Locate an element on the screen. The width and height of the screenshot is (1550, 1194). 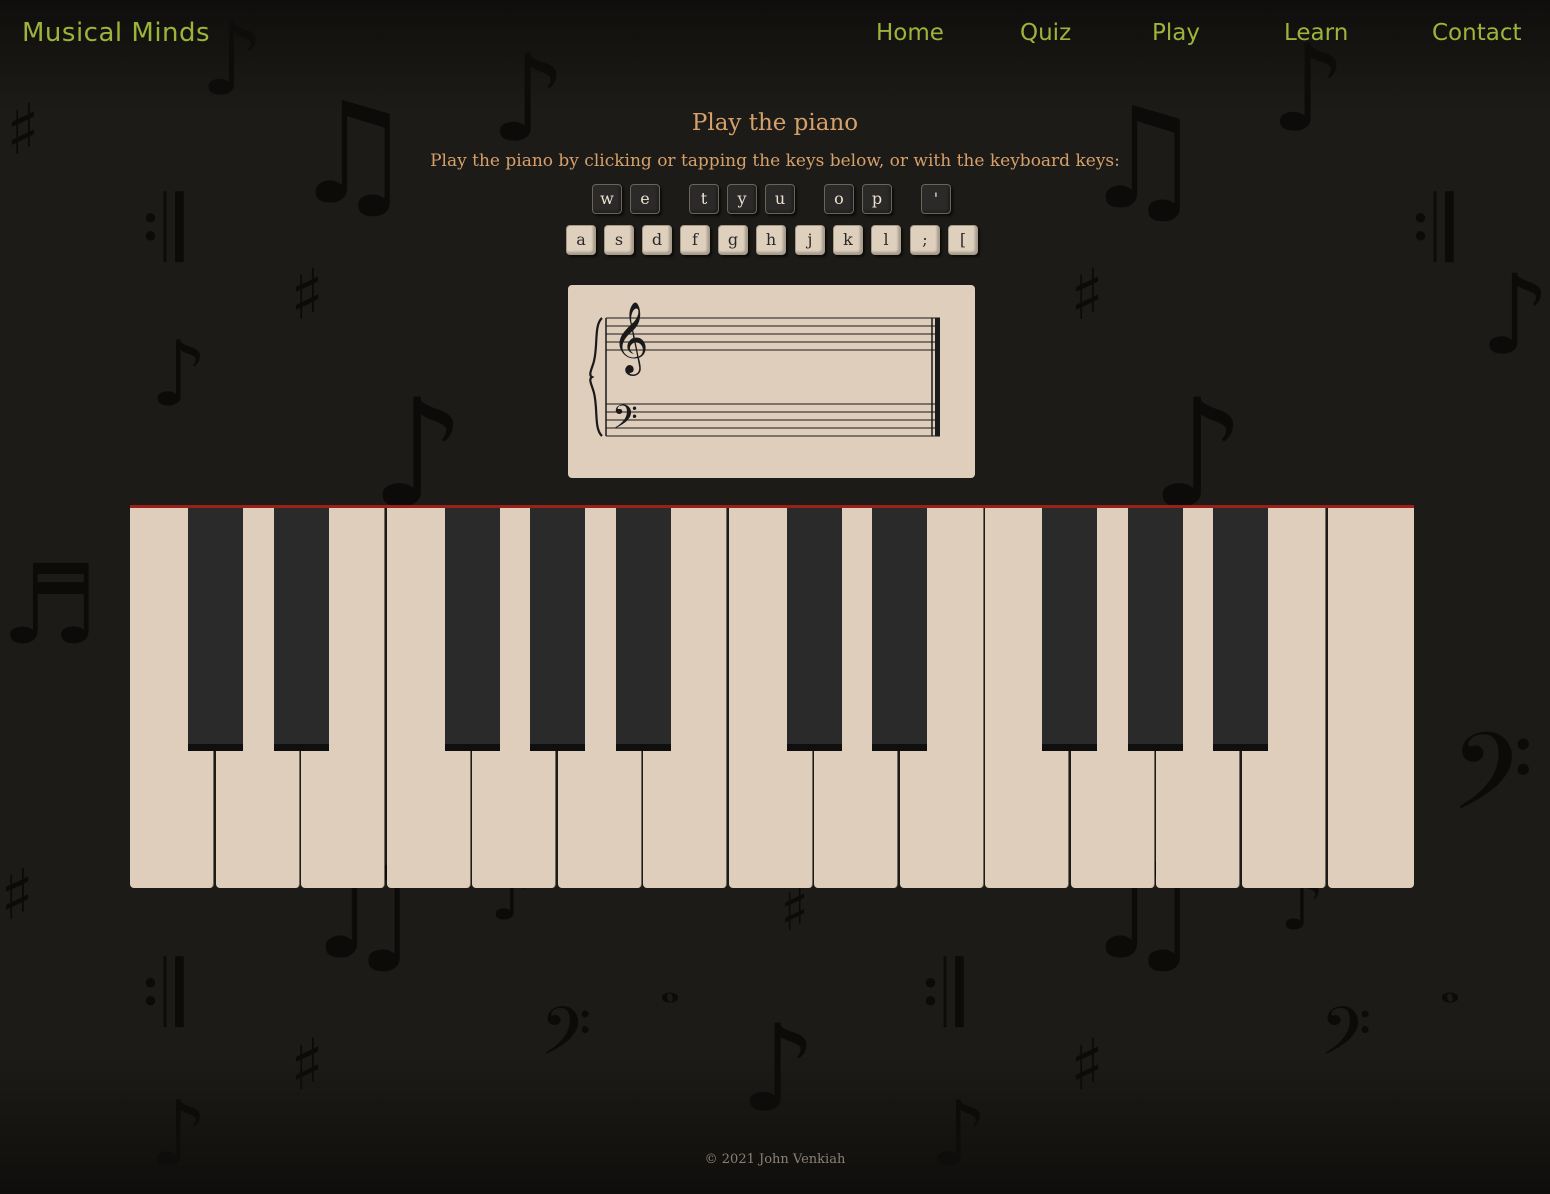
key-hint-j: j is located at coordinates (810, 240).